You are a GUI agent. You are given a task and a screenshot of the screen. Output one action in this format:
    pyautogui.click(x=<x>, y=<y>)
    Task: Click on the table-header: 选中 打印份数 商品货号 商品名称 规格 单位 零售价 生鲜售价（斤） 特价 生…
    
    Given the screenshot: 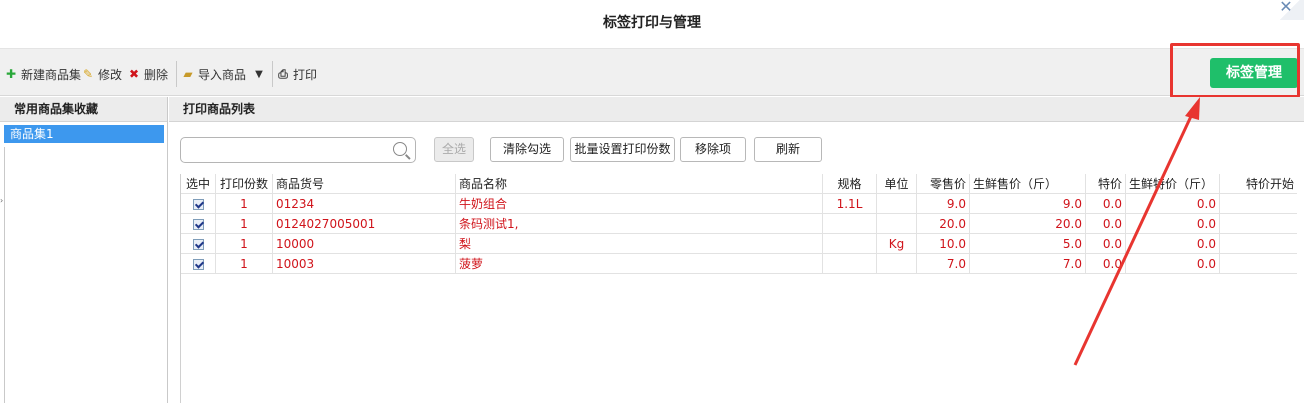 What is the action you would take?
    pyautogui.click(x=739, y=184)
    